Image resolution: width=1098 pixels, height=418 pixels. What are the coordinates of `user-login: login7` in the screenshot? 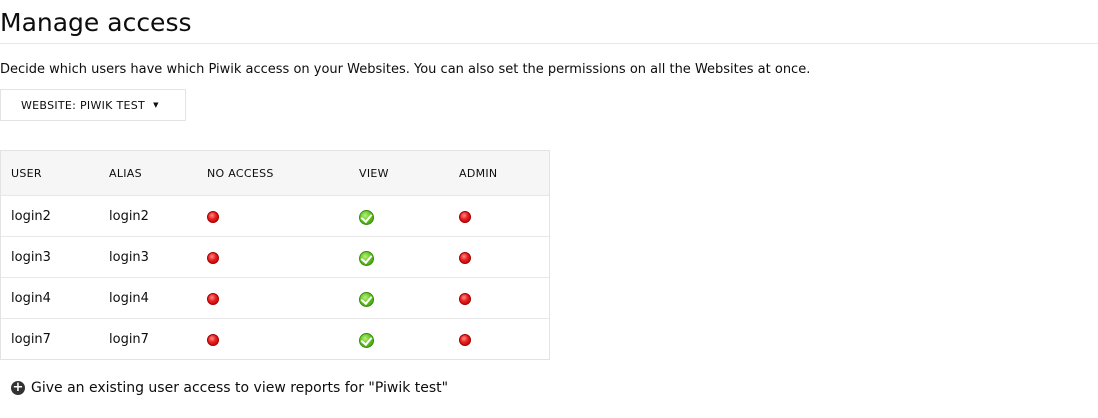 It's located at (31, 339).